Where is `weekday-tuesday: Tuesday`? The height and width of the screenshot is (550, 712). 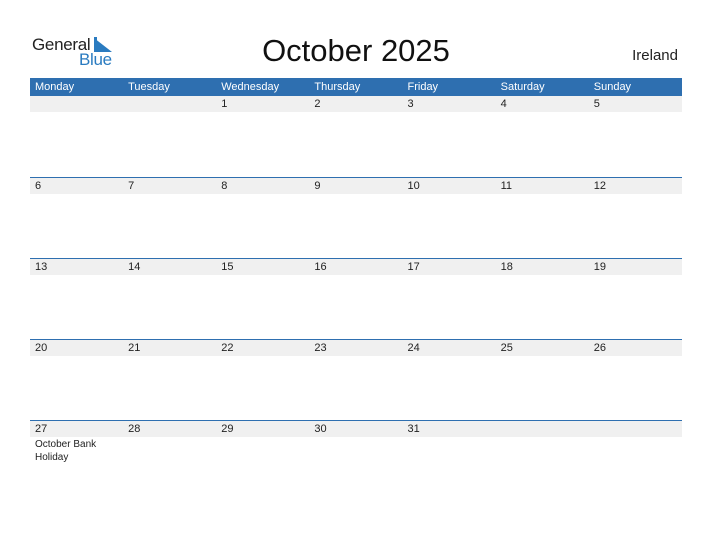 weekday-tuesday: Tuesday is located at coordinates (149, 87).